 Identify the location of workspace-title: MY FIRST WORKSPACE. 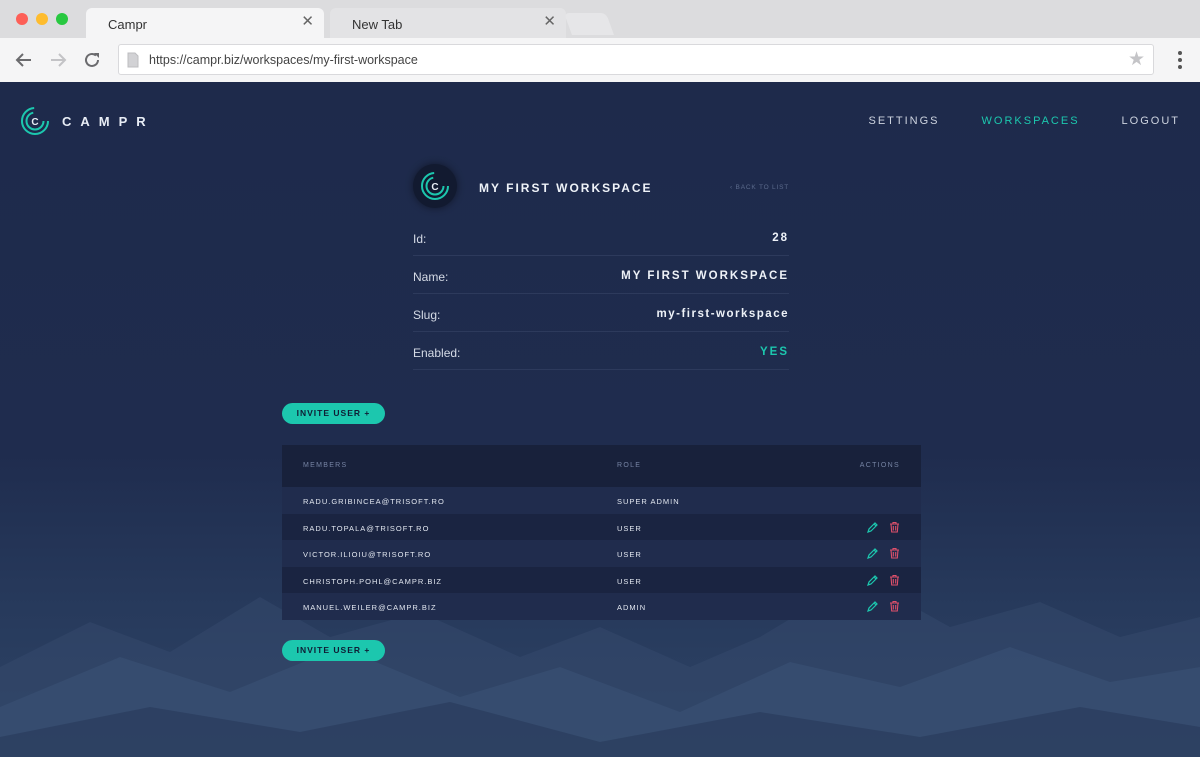
(566, 188).